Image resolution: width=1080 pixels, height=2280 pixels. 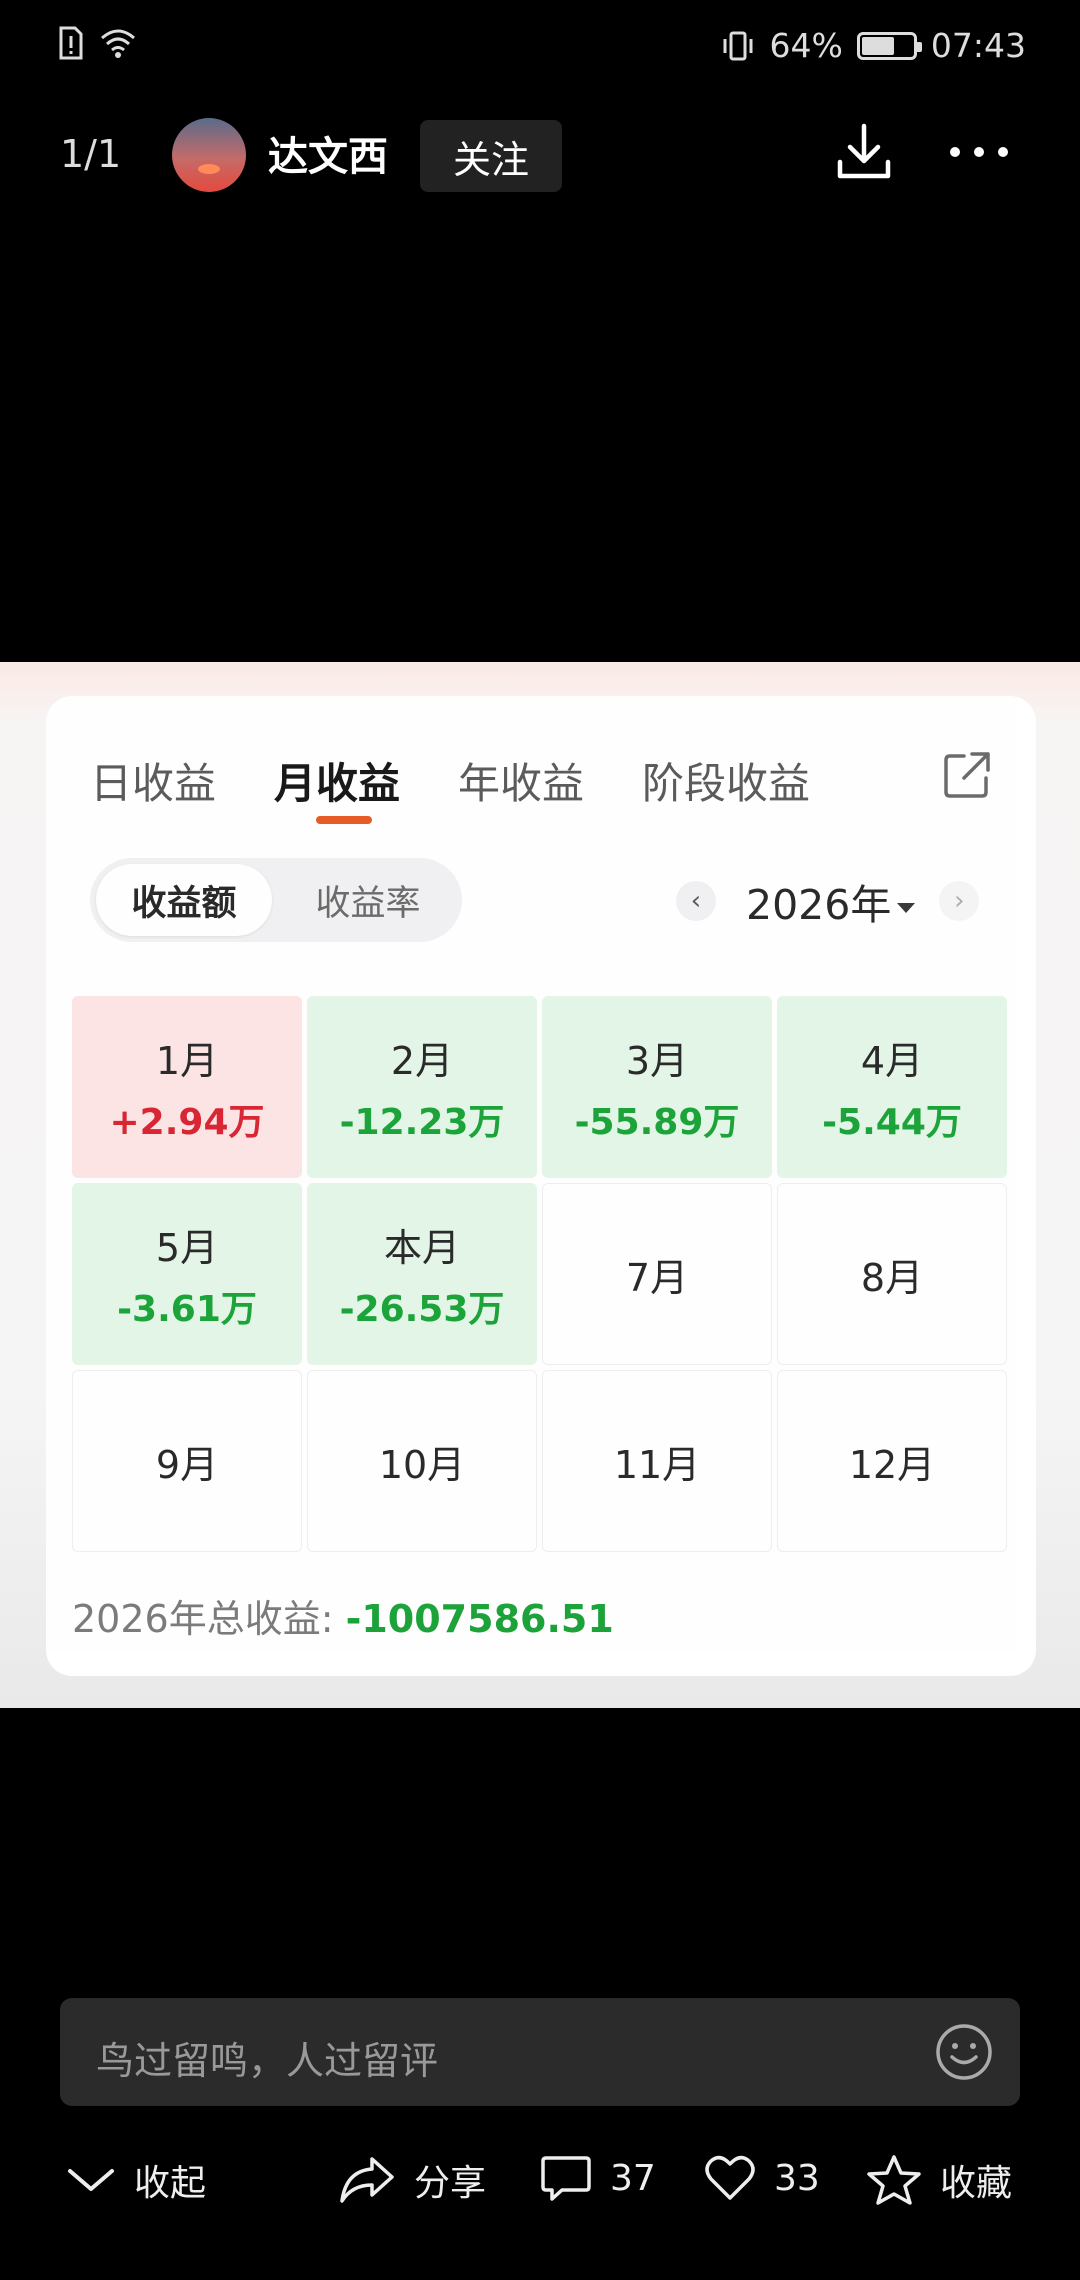 I want to click on more-options-button, so click(x=985, y=152).